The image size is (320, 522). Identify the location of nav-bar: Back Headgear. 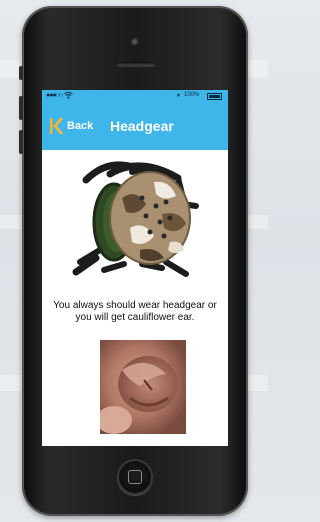
(135, 126).